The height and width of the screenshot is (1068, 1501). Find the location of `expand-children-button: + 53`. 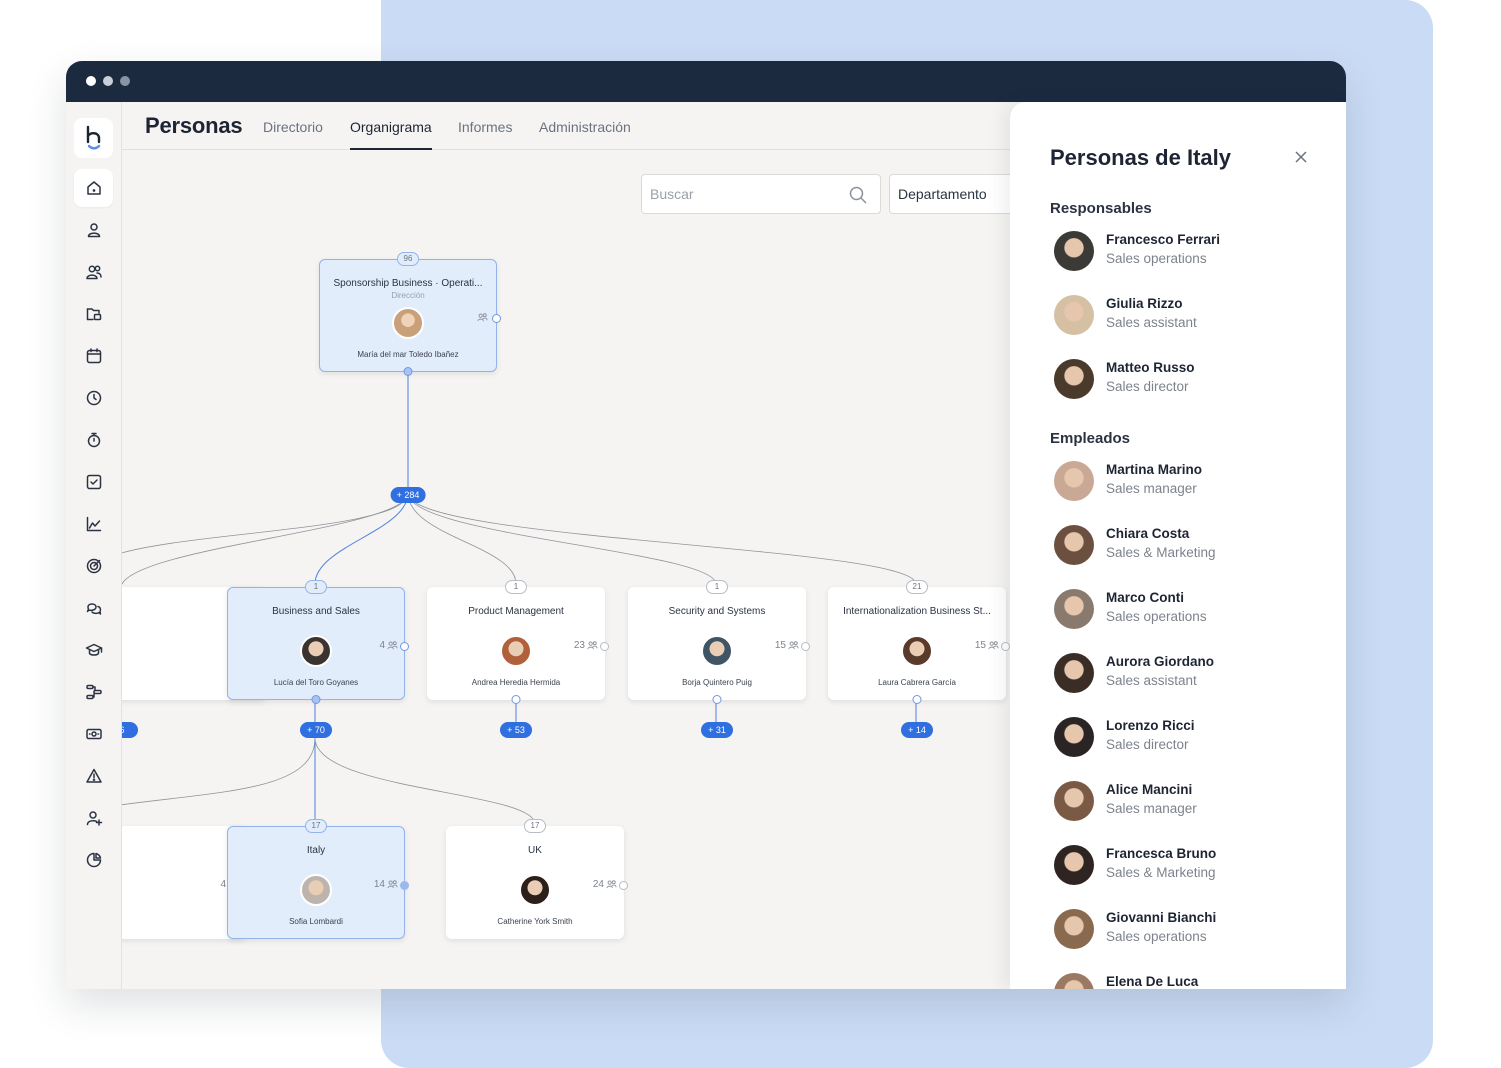

expand-children-button: + 53 is located at coordinates (516, 730).